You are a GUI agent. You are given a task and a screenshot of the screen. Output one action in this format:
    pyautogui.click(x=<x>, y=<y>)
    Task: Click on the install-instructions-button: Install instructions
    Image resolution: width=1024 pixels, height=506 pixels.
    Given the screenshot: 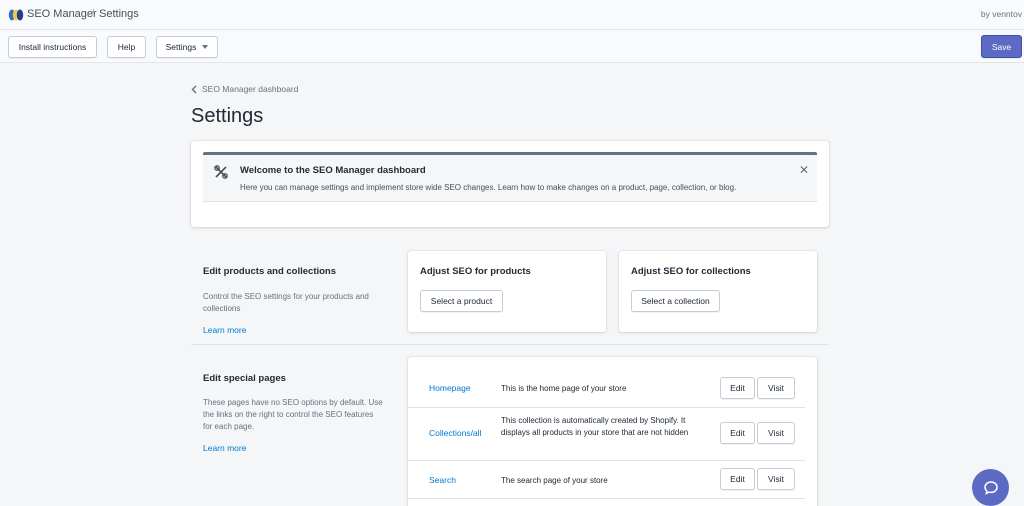 What is the action you would take?
    pyautogui.click(x=52, y=47)
    